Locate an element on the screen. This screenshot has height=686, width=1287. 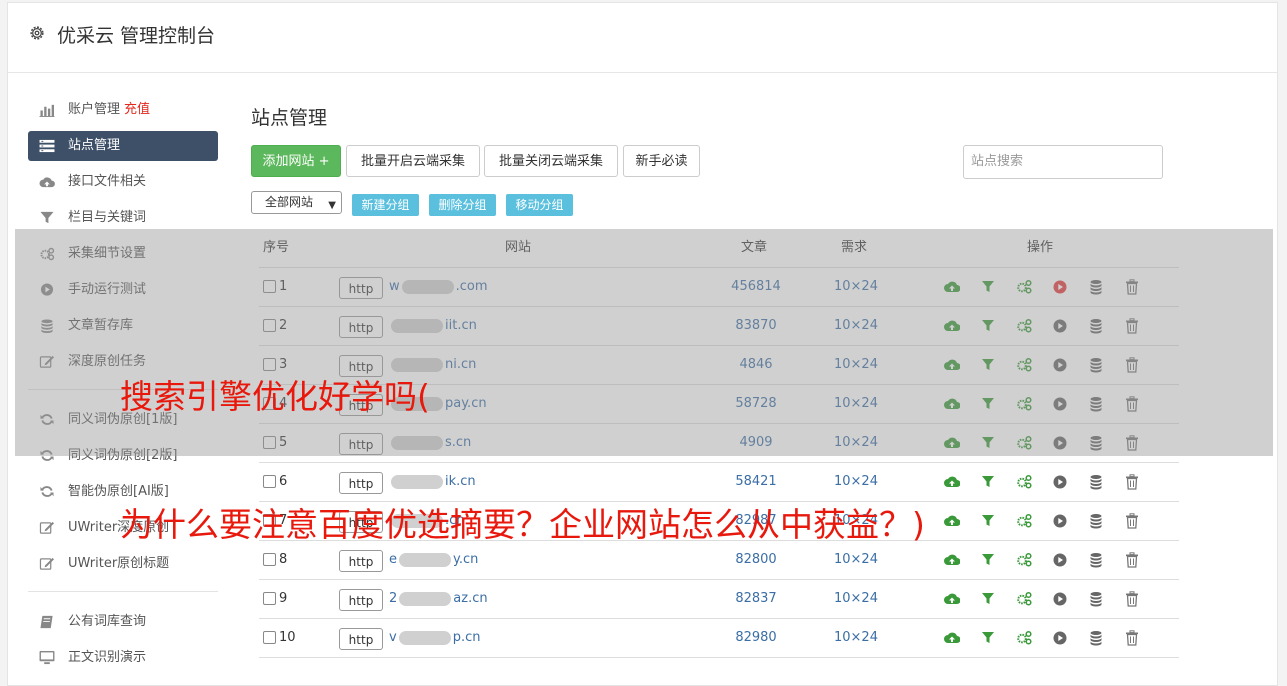
recharge-link: 充值 is located at coordinates (137, 109).